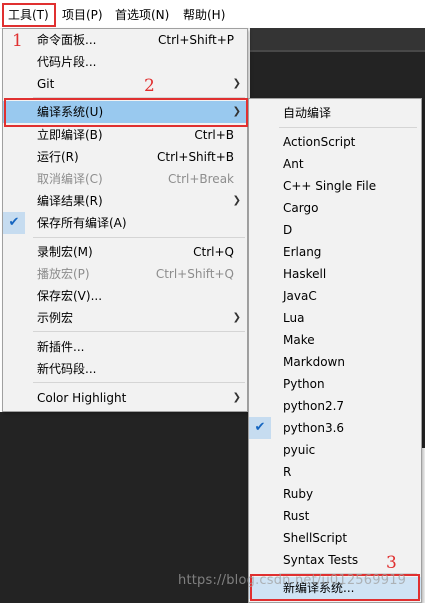 The image size is (425, 603). Describe the element at coordinates (204, 15) in the screenshot. I see `menubar-help: 帮助(H)` at that location.